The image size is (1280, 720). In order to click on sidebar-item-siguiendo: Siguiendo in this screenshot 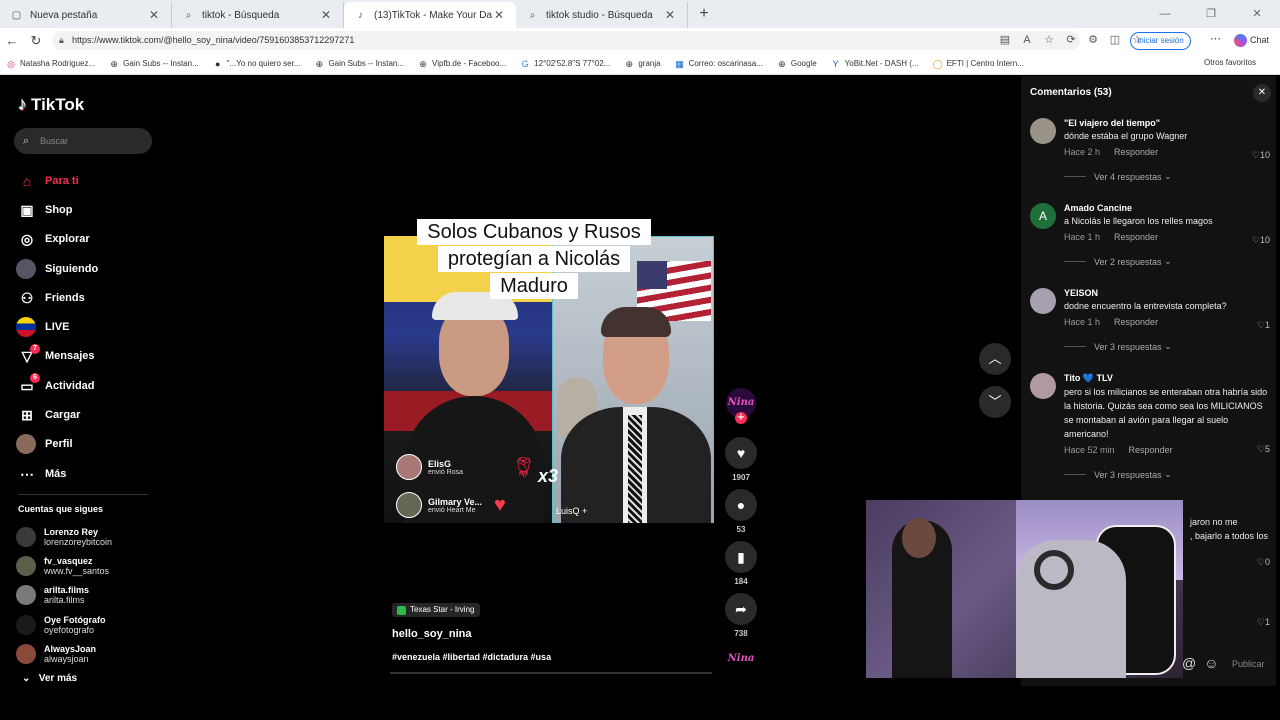, I will do `click(57, 268)`.